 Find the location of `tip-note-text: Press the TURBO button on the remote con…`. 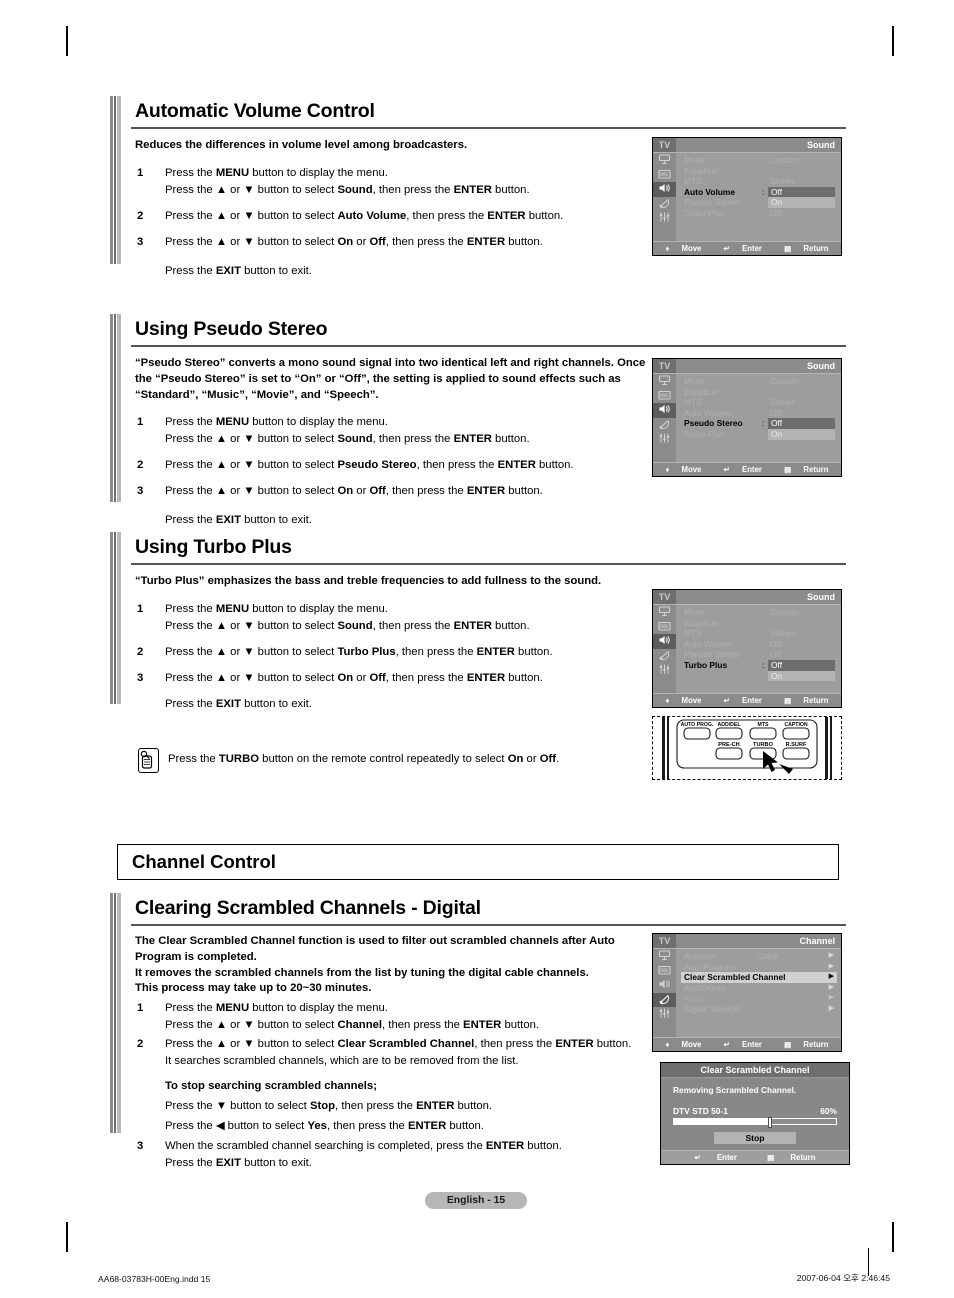

tip-note-text: Press the TURBO button on the remote con… is located at coordinates (364, 759).